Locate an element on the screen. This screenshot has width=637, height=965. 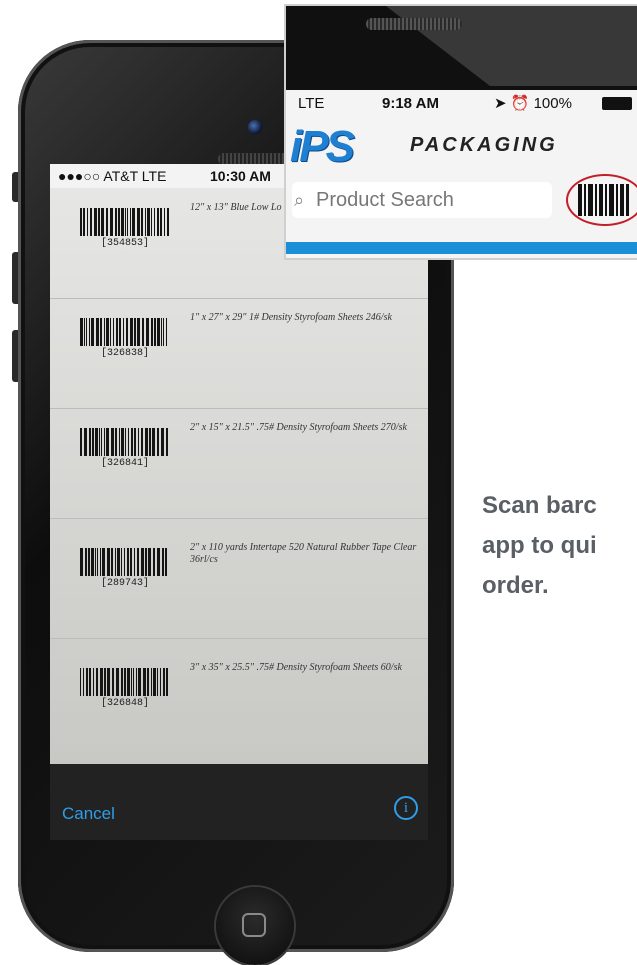
network-type: LTE is located at coordinates (311, 103).